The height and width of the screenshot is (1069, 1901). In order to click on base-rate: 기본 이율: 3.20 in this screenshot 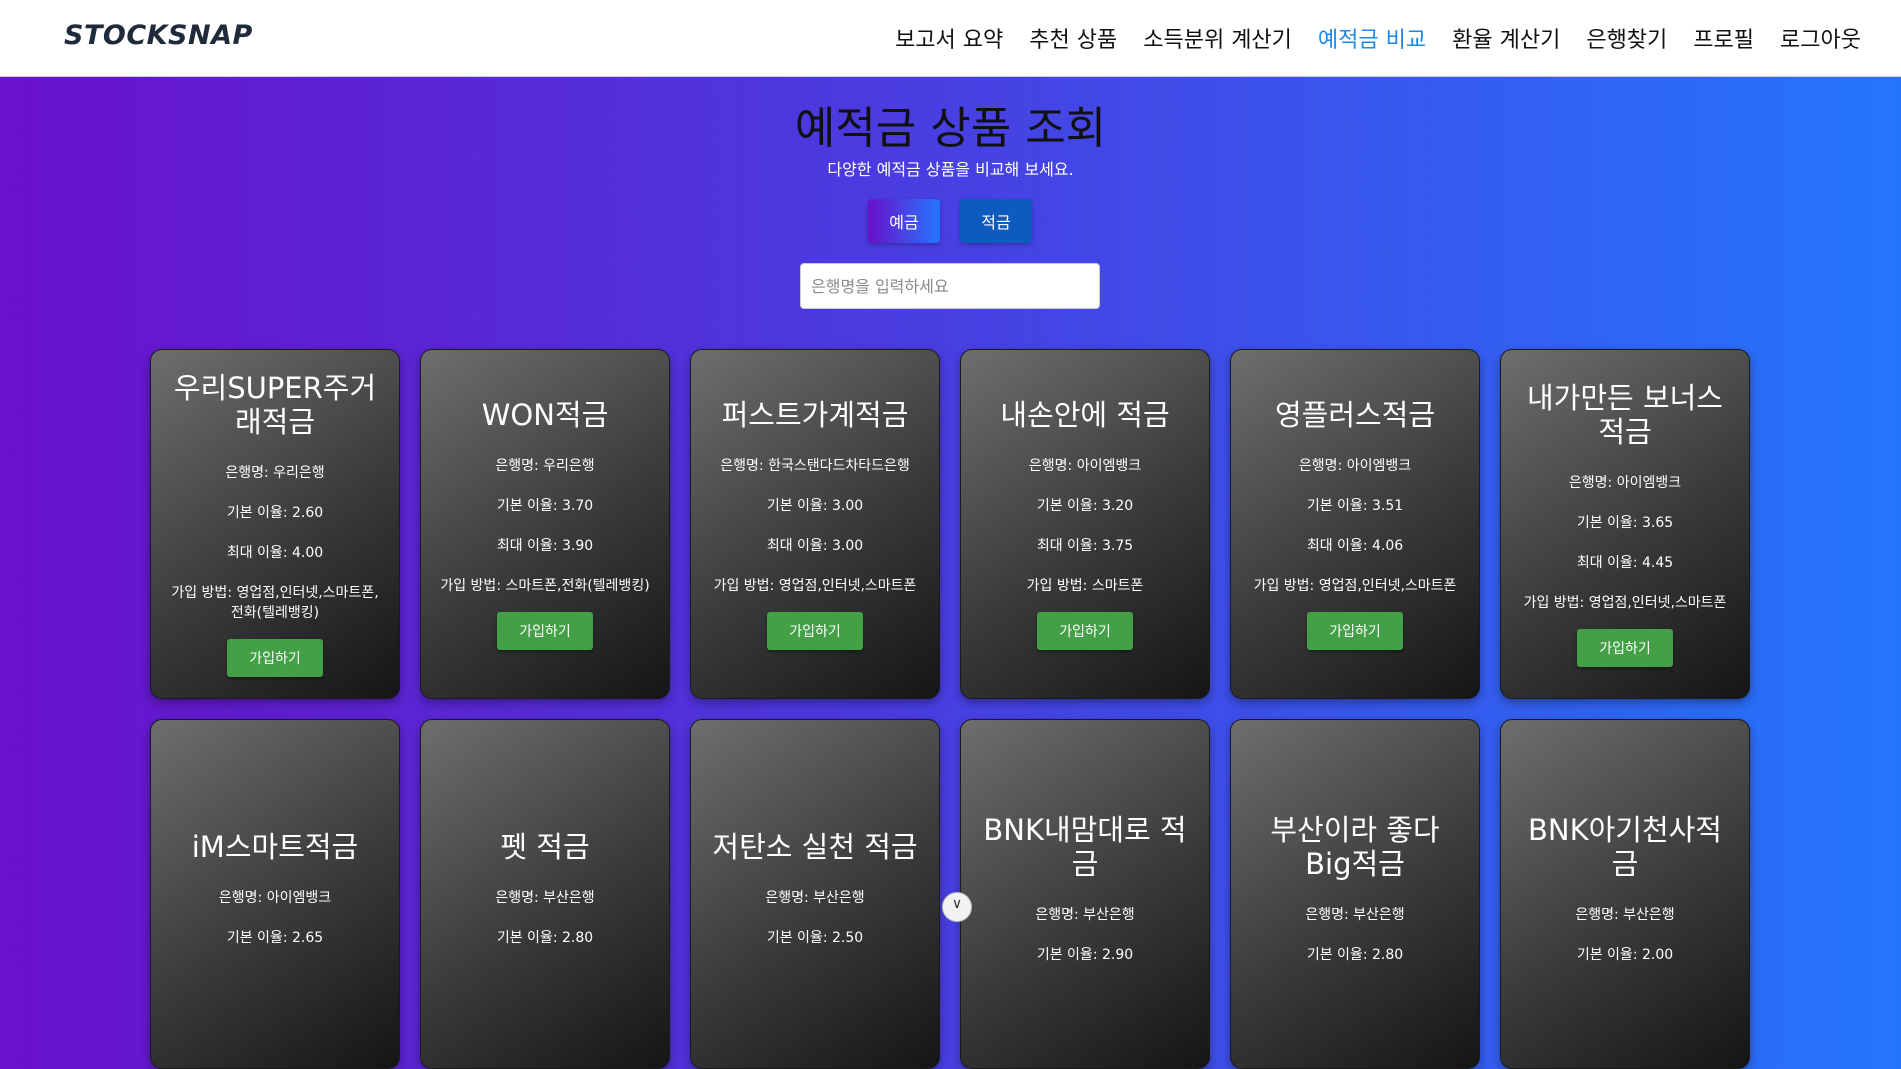, I will do `click(1085, 506)`.